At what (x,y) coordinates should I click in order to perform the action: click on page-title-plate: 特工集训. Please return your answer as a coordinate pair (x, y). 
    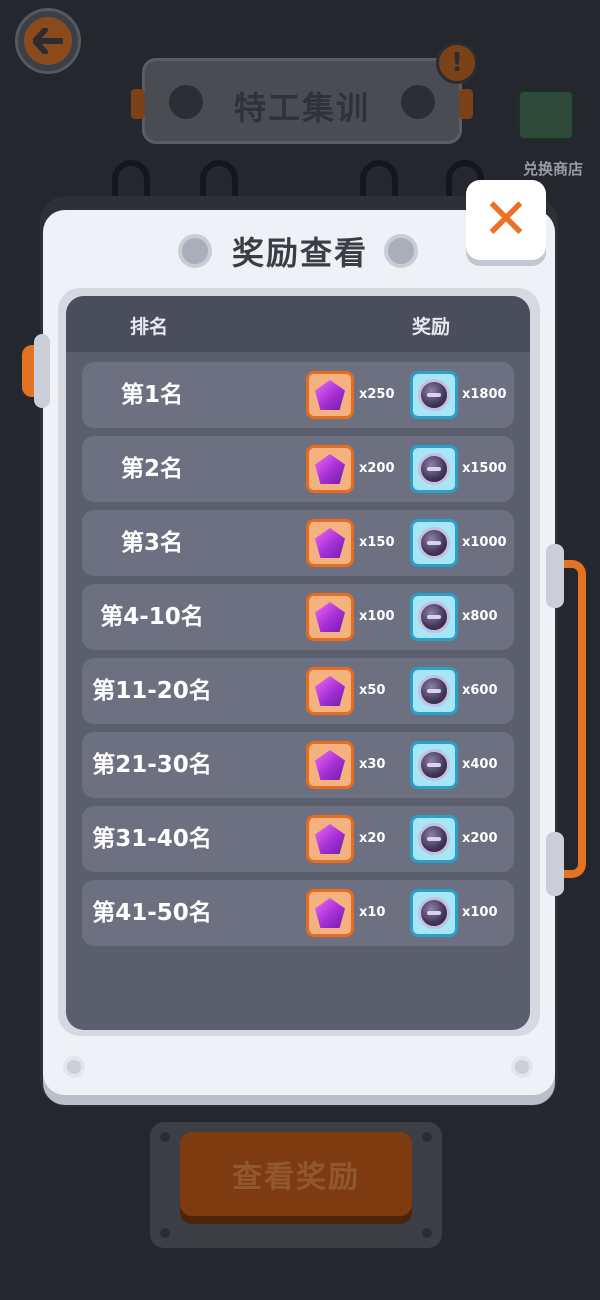
    Looking at the image, I should click on (302, 101).